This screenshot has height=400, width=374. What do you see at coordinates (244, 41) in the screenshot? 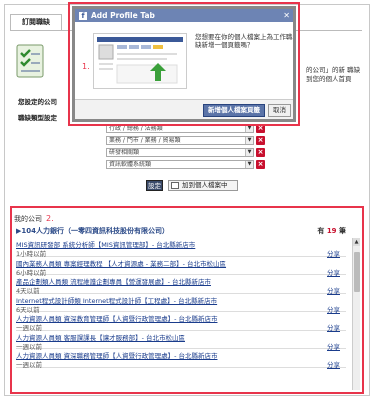
I see `dialog-message: 您想要在你的個人檔案上為工作職缺新增一個頁籤嗎？` at bounding box center [244, 41].